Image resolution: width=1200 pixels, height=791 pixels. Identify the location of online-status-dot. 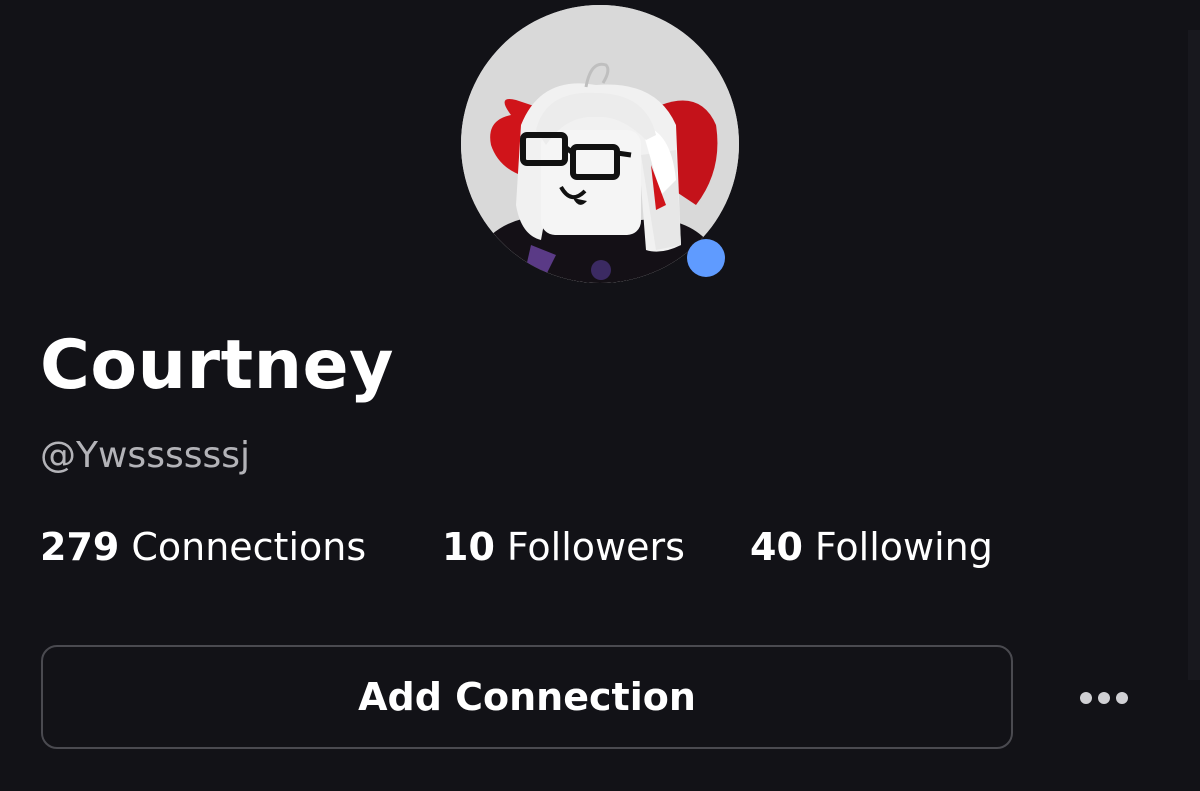
(706, 258).